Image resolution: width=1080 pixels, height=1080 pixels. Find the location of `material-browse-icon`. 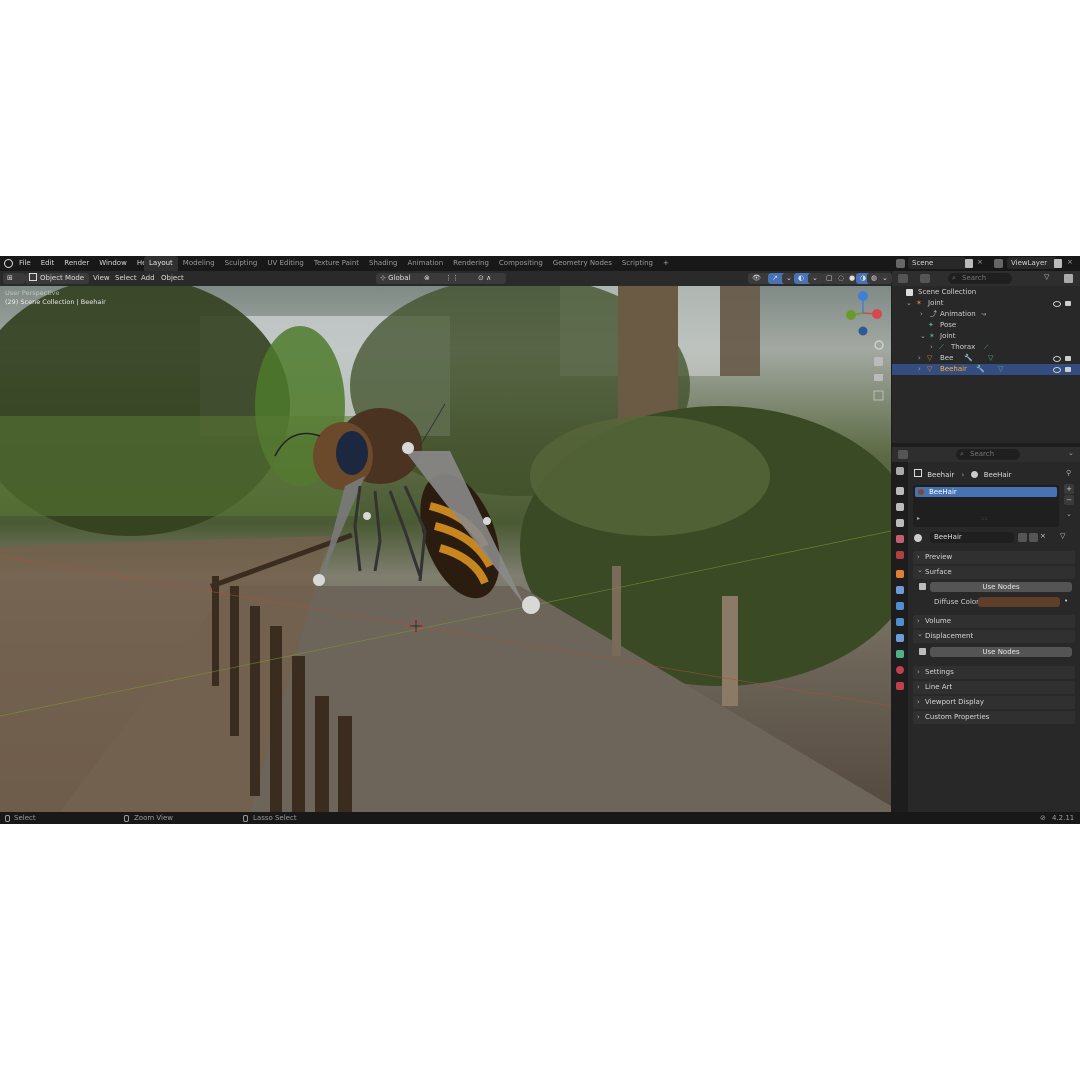

material-browse-icon is located at coordinates (918, 538).